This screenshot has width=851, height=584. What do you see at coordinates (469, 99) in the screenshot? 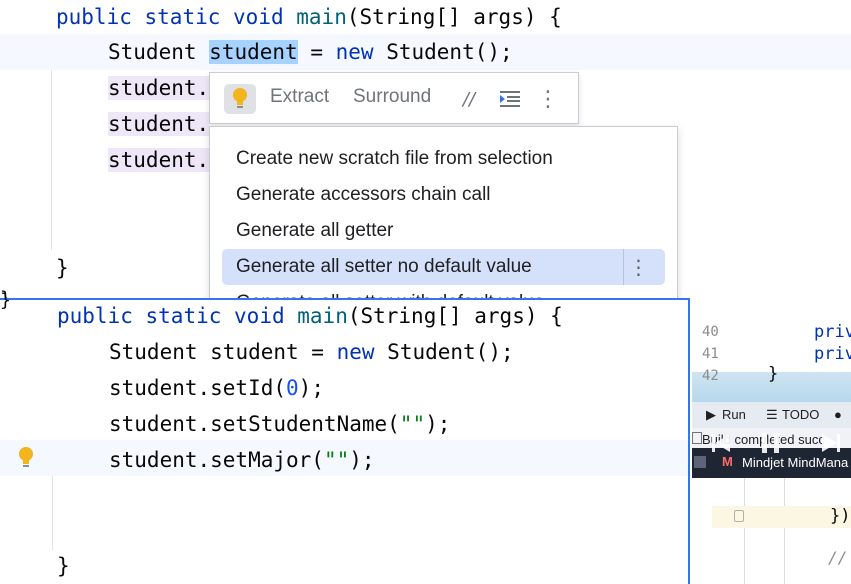
I see `comment-icon: //` at bounding box center [469, 99].